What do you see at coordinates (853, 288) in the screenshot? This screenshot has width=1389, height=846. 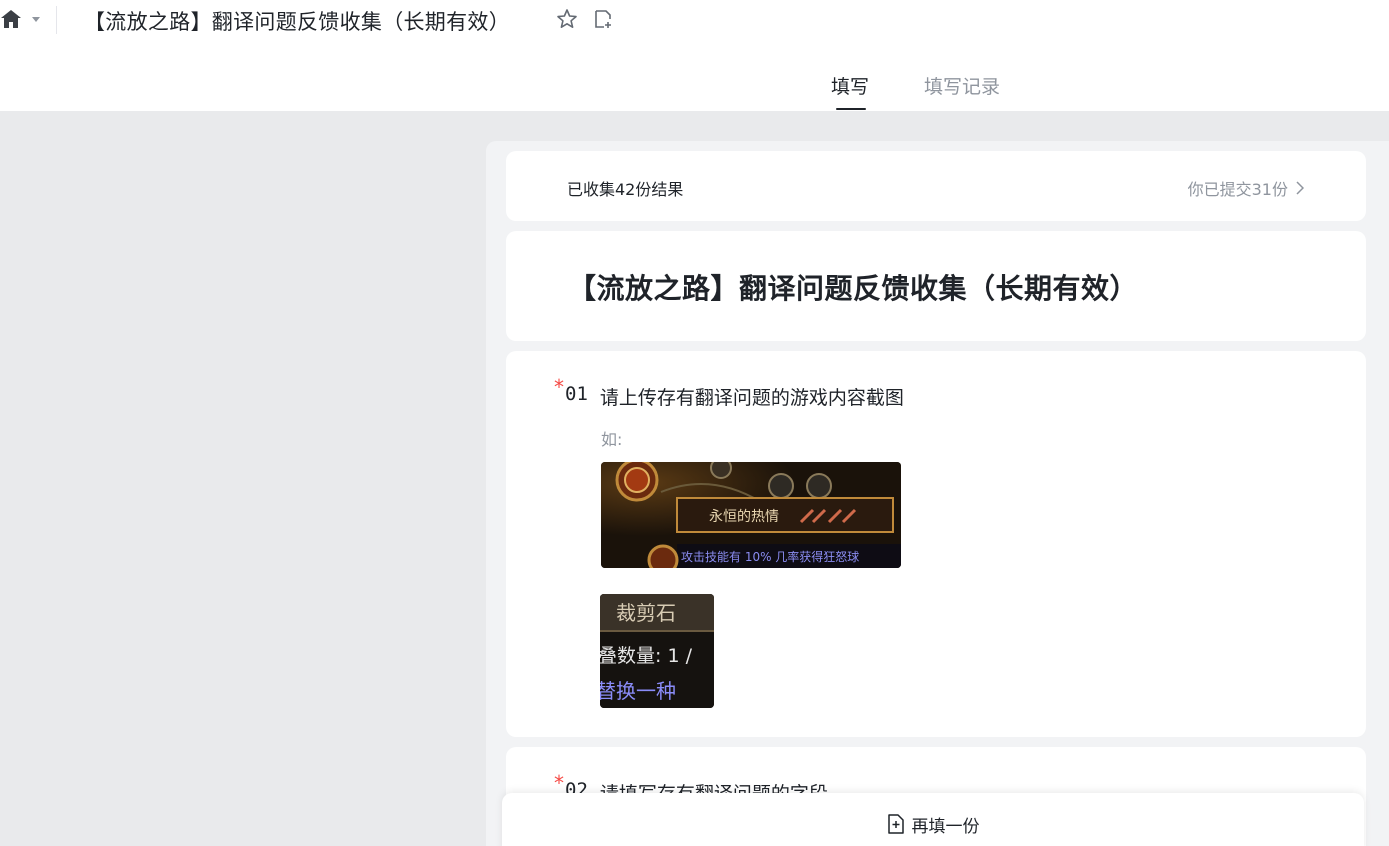 I see `form-title: 【流放之路】翻译问题反馈收集（长期有效）` at bounding box center [853, 288].